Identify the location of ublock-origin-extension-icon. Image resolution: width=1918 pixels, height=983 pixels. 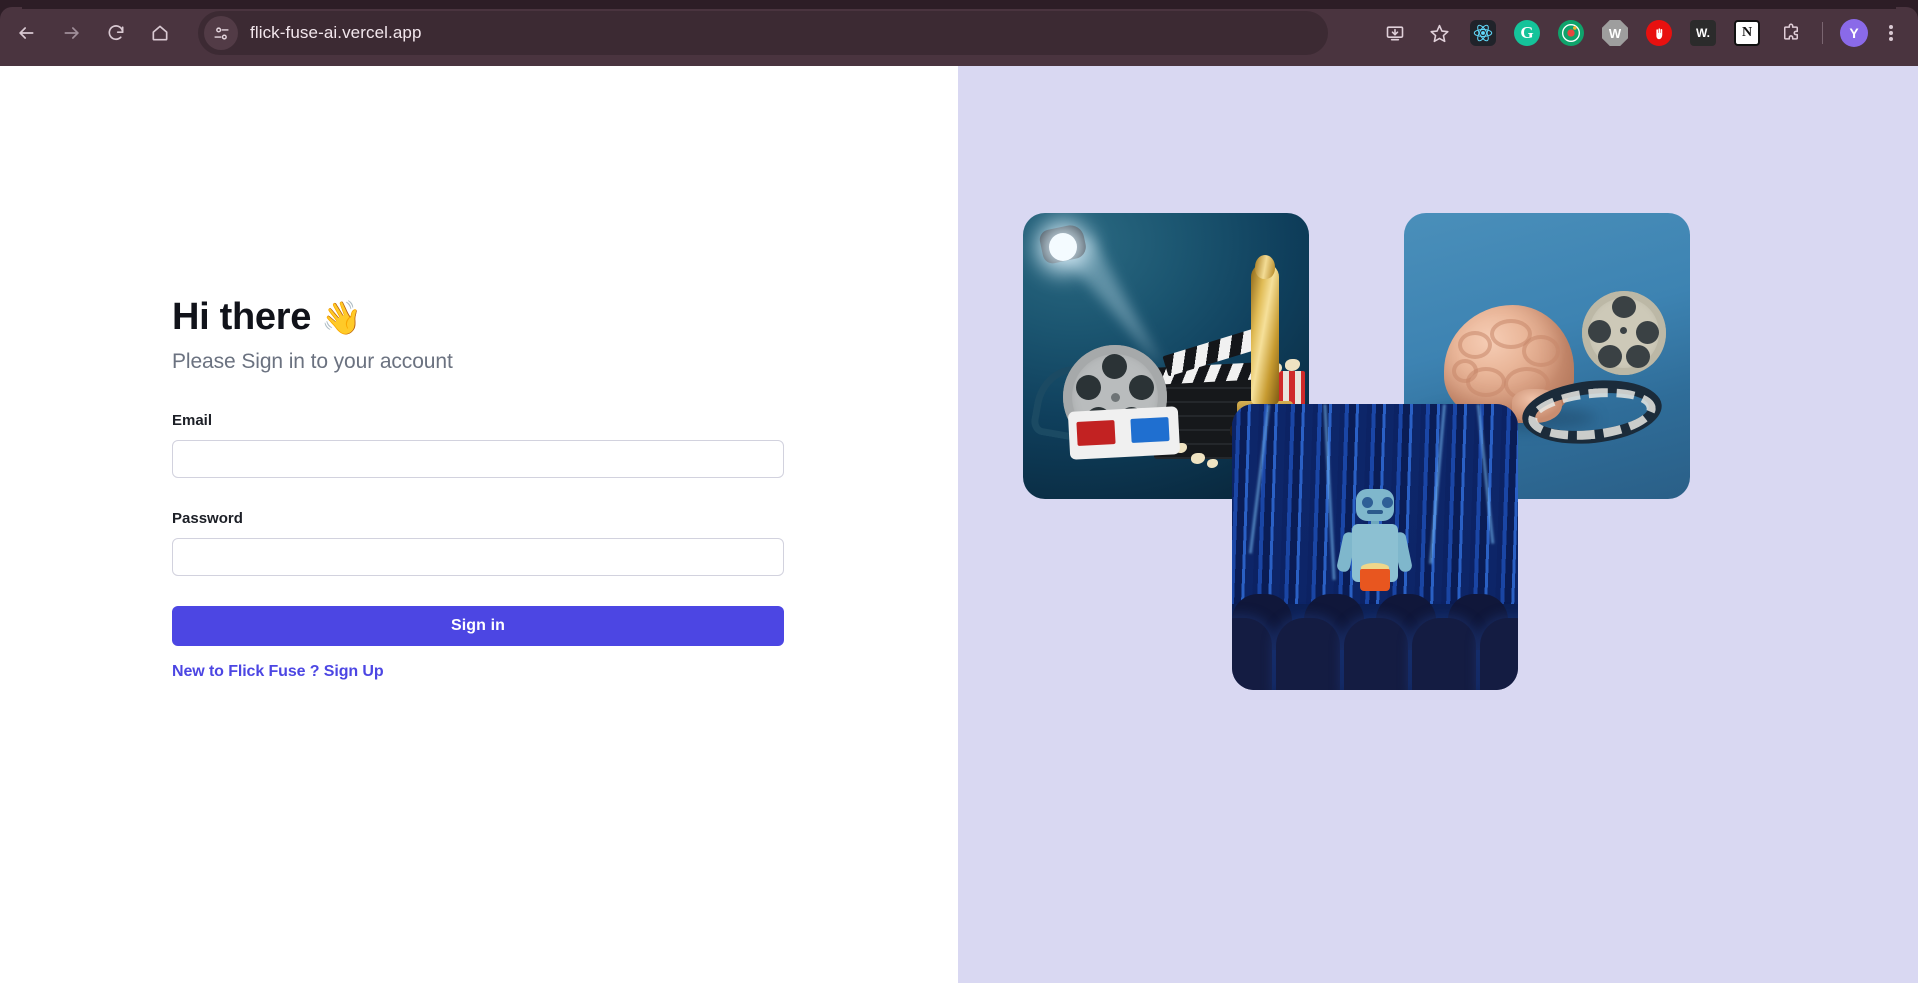
(1659, 33).